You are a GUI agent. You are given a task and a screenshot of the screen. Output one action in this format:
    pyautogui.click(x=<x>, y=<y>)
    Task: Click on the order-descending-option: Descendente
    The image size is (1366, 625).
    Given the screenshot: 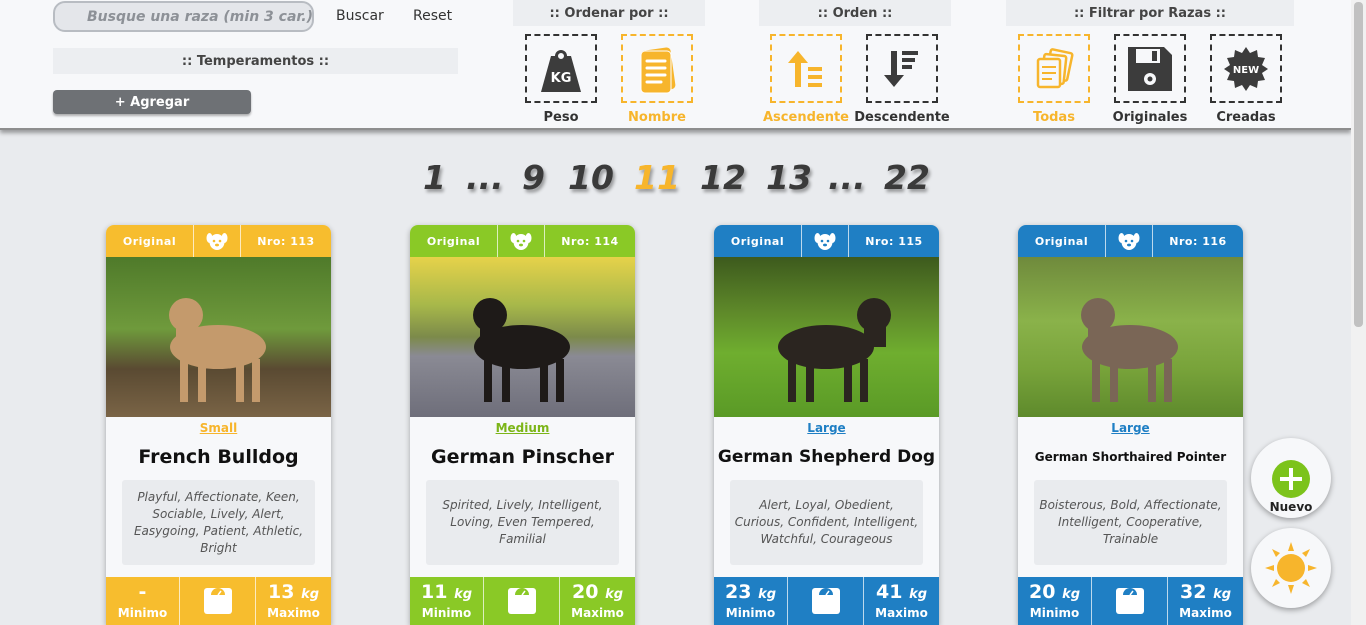 What is the action you would take?
    pyautogui.click(x=902, y=79)
    